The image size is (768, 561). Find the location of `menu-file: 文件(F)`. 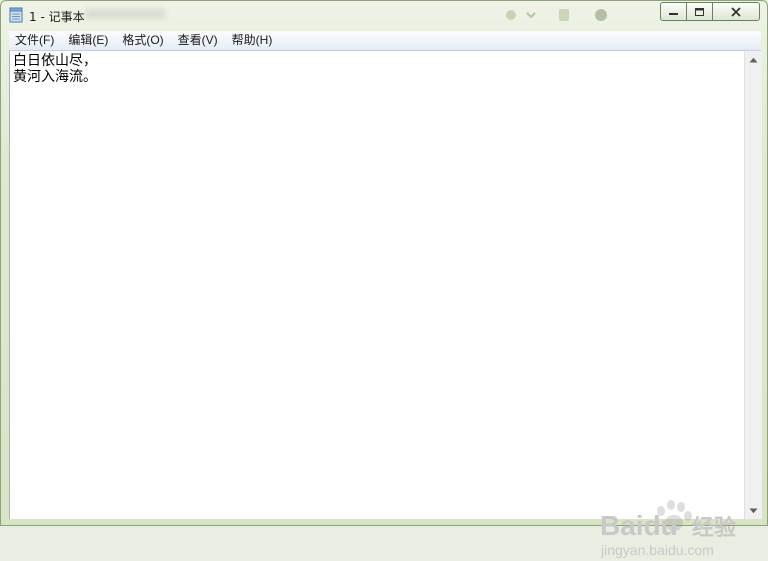

menu-file: 文件(F) is located at coordinates (34, 40).